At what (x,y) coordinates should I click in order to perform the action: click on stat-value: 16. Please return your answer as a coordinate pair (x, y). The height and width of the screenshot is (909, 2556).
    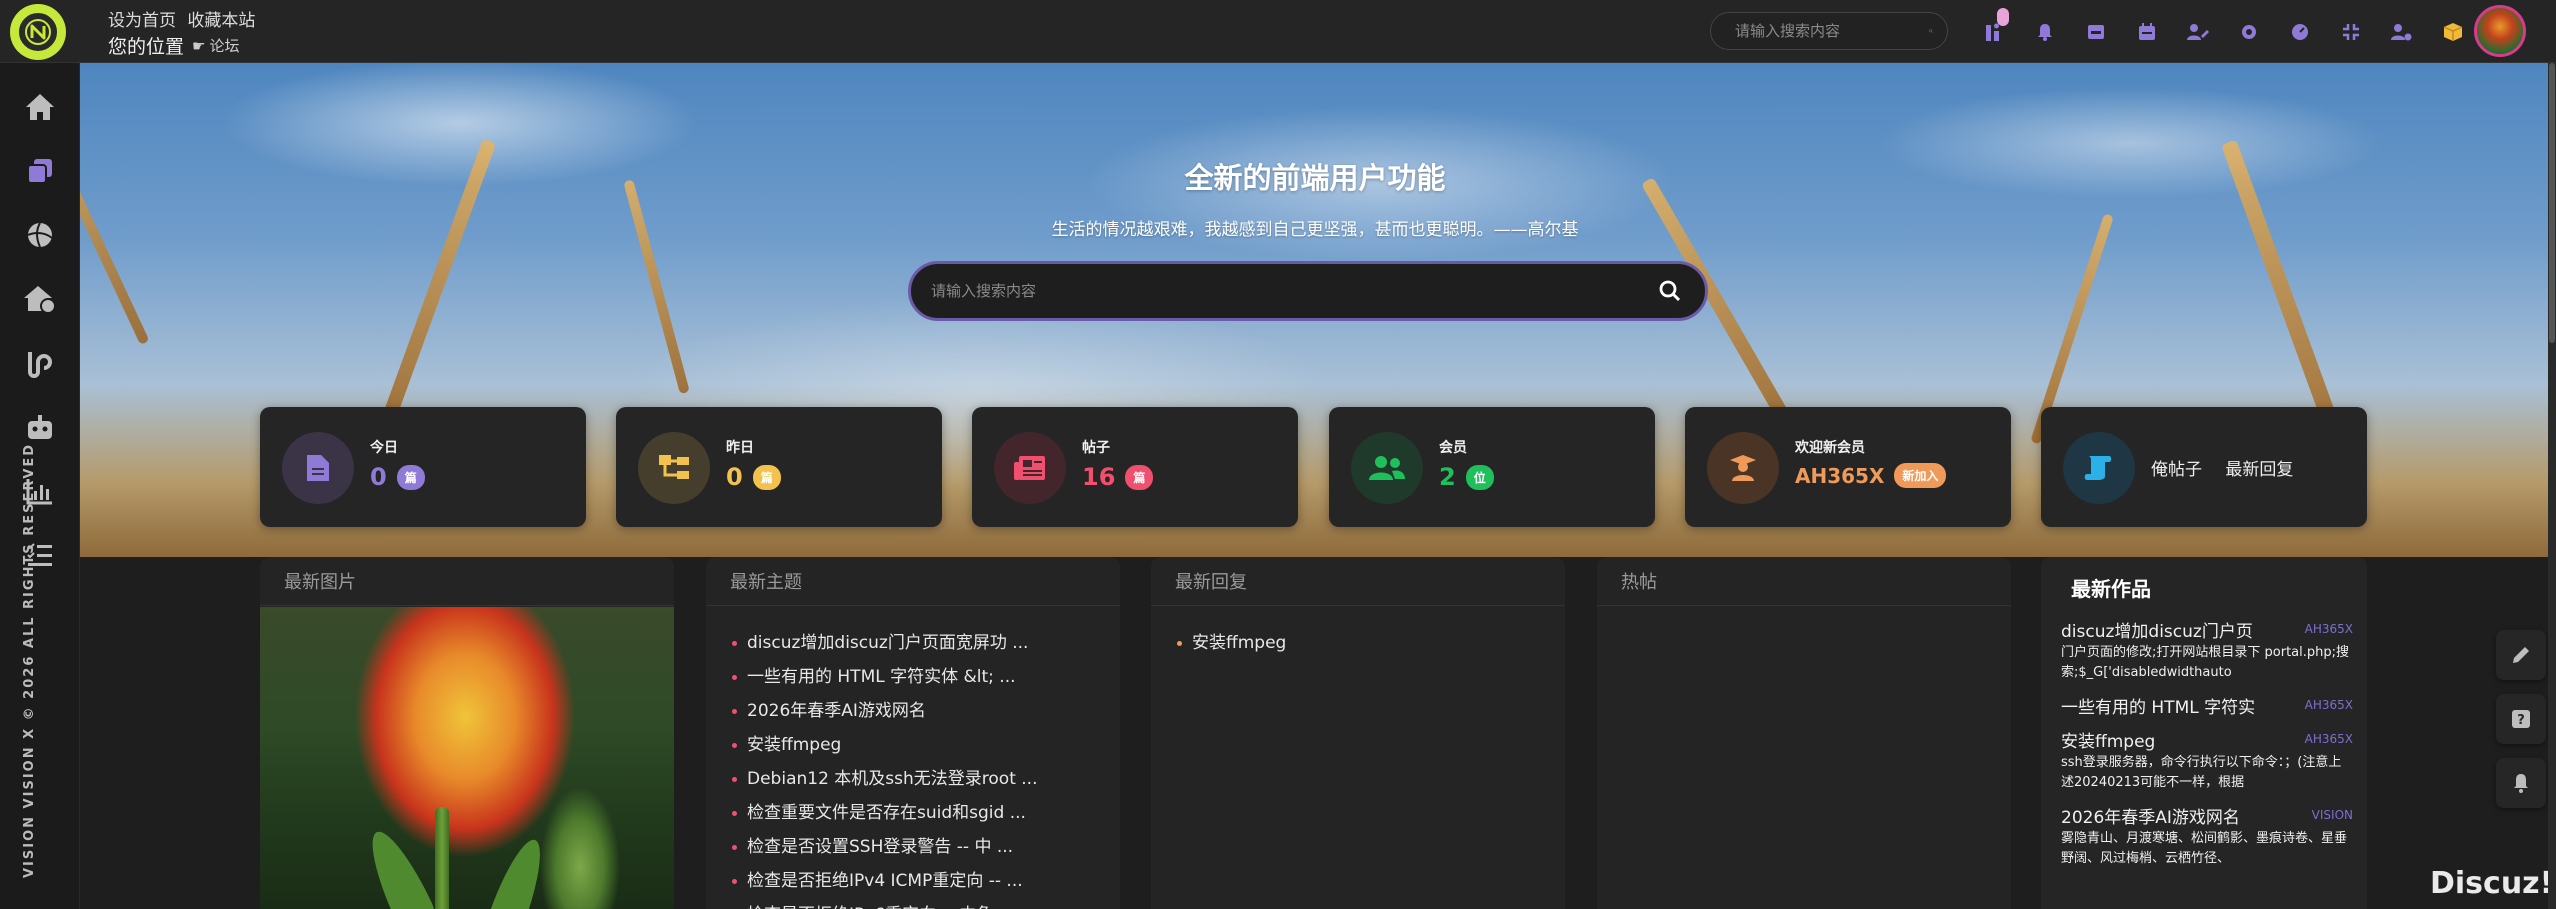
    Looking at the image, I should click on (1099, 477).